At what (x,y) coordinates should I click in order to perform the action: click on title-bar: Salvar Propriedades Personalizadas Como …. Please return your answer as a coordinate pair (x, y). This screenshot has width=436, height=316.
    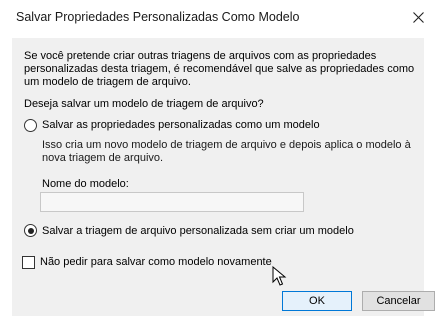
    Looking at the image, I should click on (218, 17).